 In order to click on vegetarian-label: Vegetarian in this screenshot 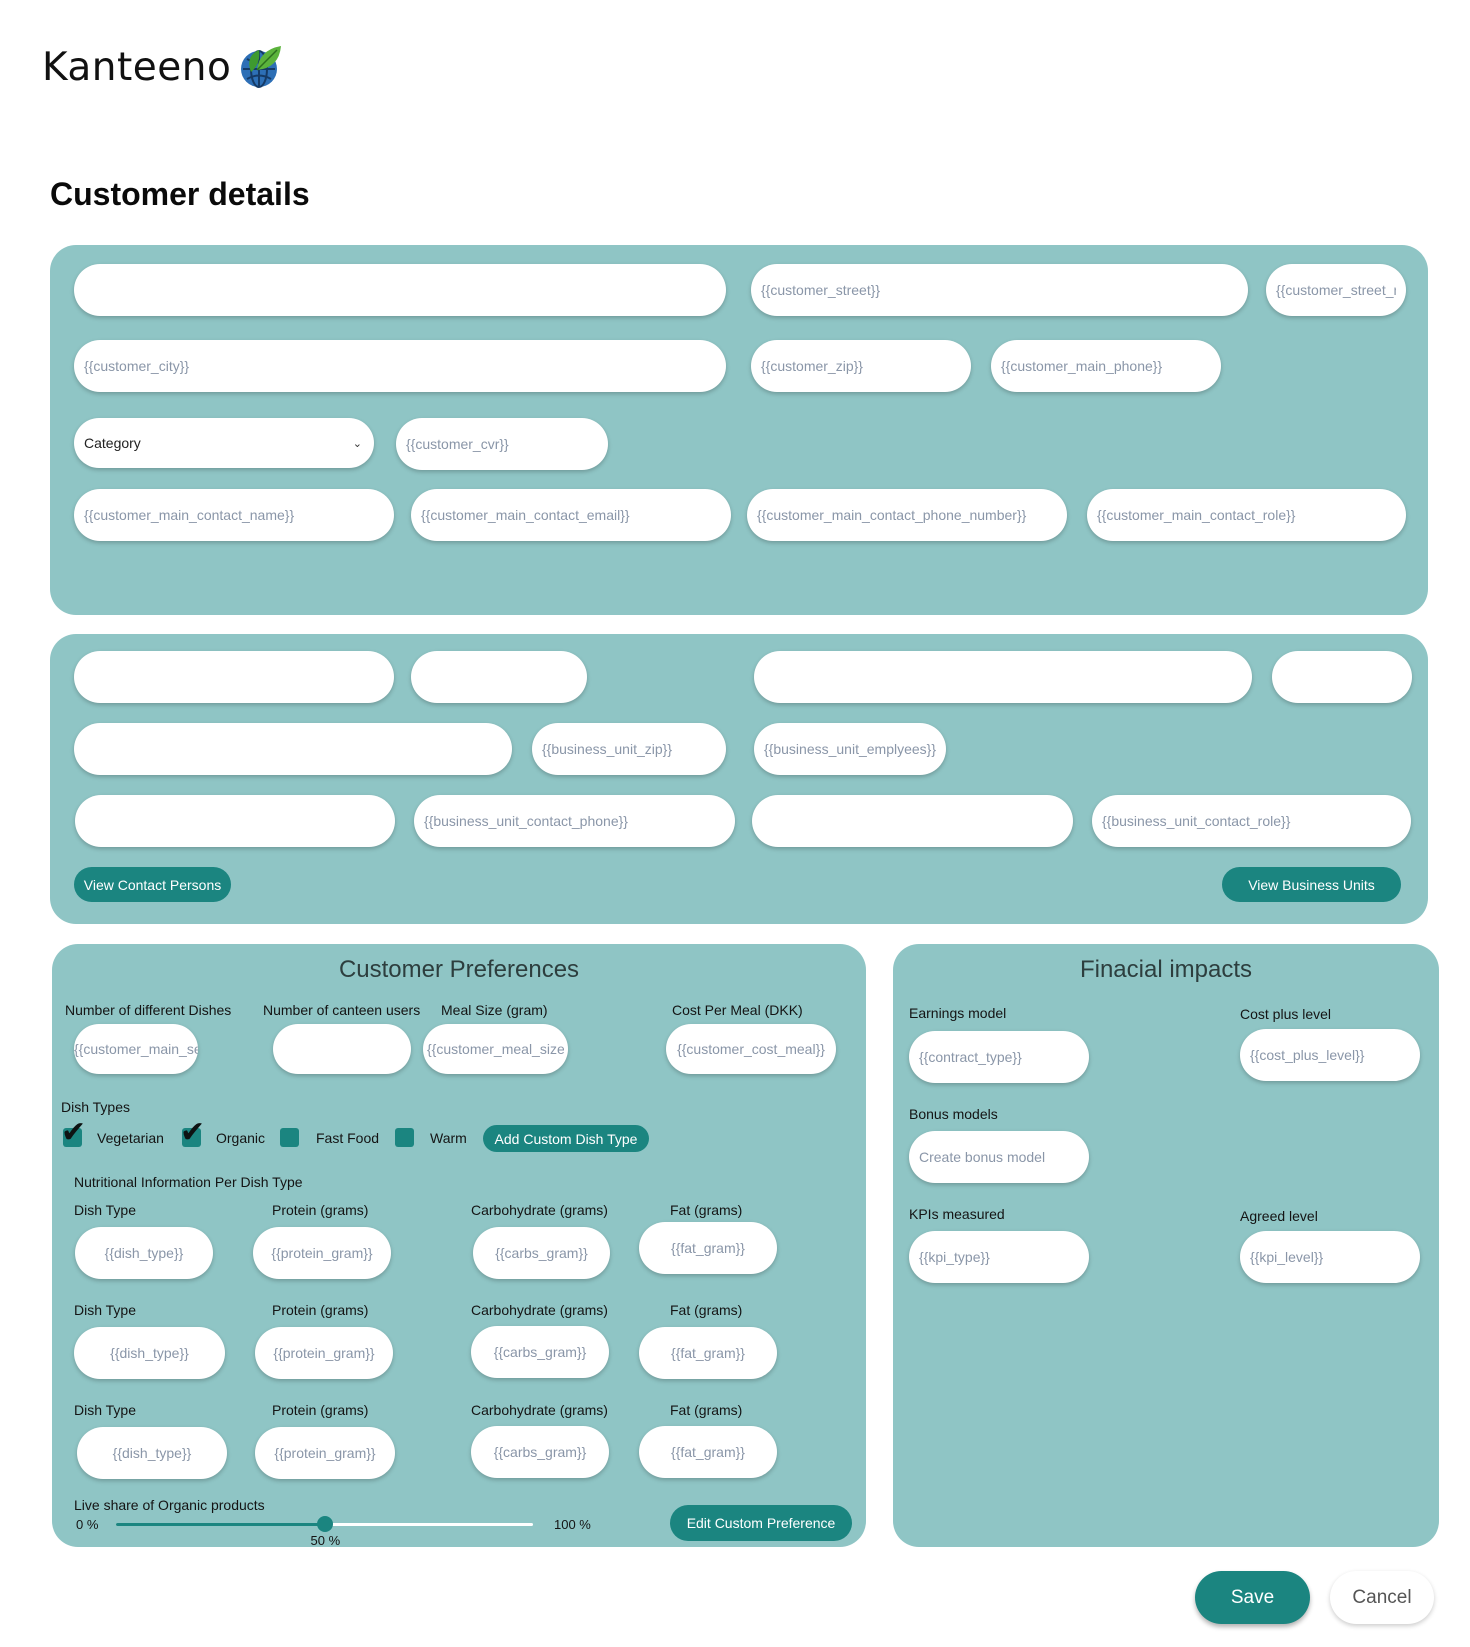, I will do `click(130, 1138)`.